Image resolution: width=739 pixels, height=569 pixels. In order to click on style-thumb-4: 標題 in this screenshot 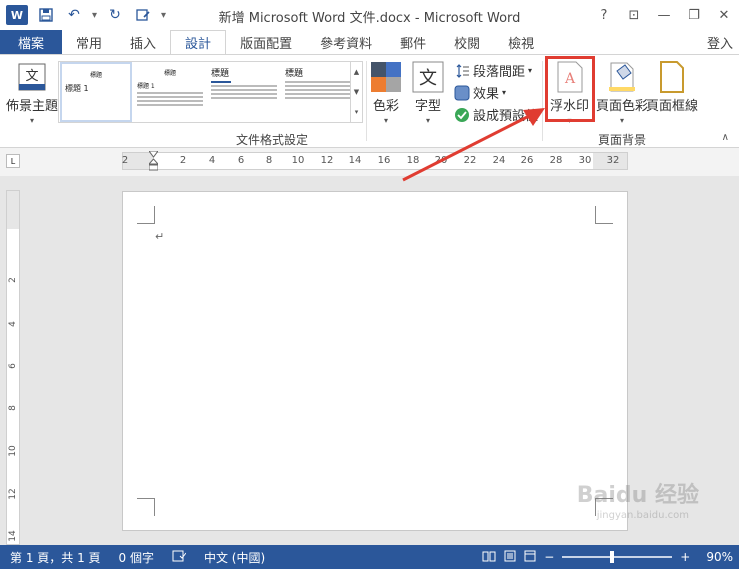, I will do `click(318, 92)`.